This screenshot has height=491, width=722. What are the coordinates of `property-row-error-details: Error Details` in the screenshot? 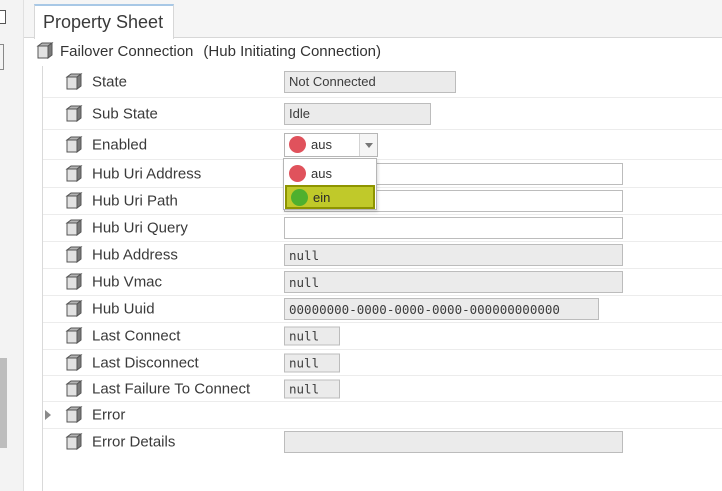 It's located at (382, 442).